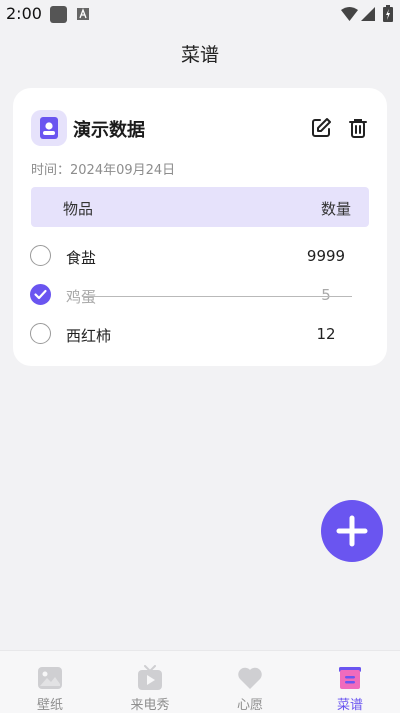 The width and height of the screenshot is (400, 713). What do you see at coordinates (326, 295) in the screenshot?
I see `item-quantity: 5` at bounding box center [326, 295].